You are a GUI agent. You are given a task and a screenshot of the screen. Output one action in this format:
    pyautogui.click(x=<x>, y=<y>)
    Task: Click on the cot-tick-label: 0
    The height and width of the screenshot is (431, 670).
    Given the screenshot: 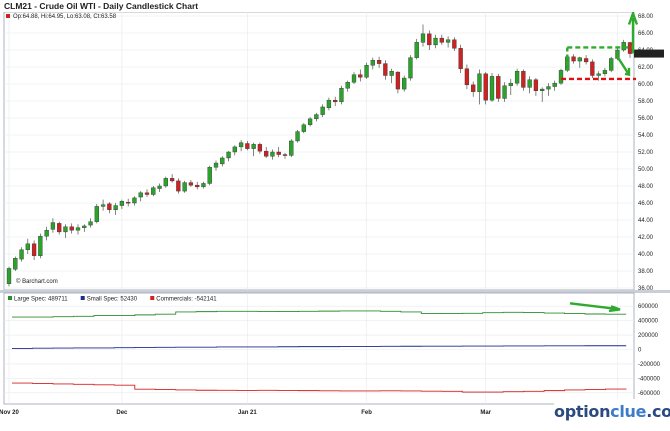 What is the action you would take?
    pyautogui.click(x=640, y=351)
    